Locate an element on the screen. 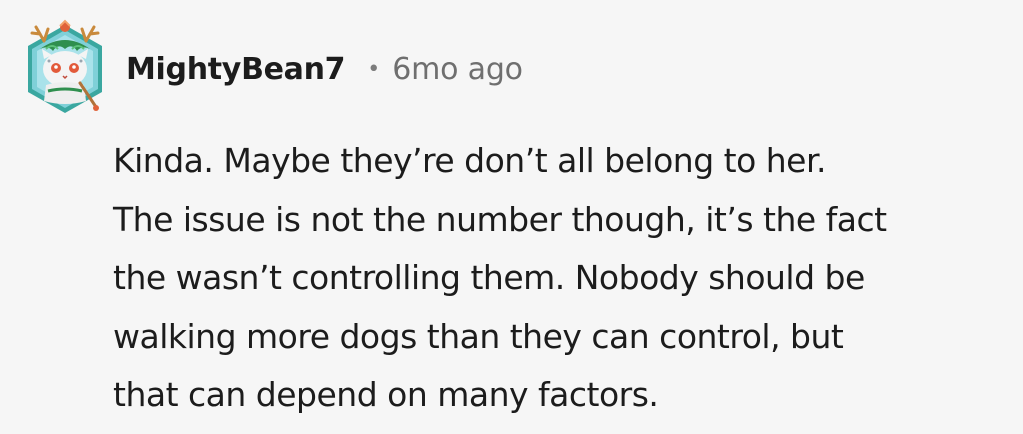 This screenshot has height=434, width=1023. username-link: MightyBean7 is located at coordinates (236, 69).